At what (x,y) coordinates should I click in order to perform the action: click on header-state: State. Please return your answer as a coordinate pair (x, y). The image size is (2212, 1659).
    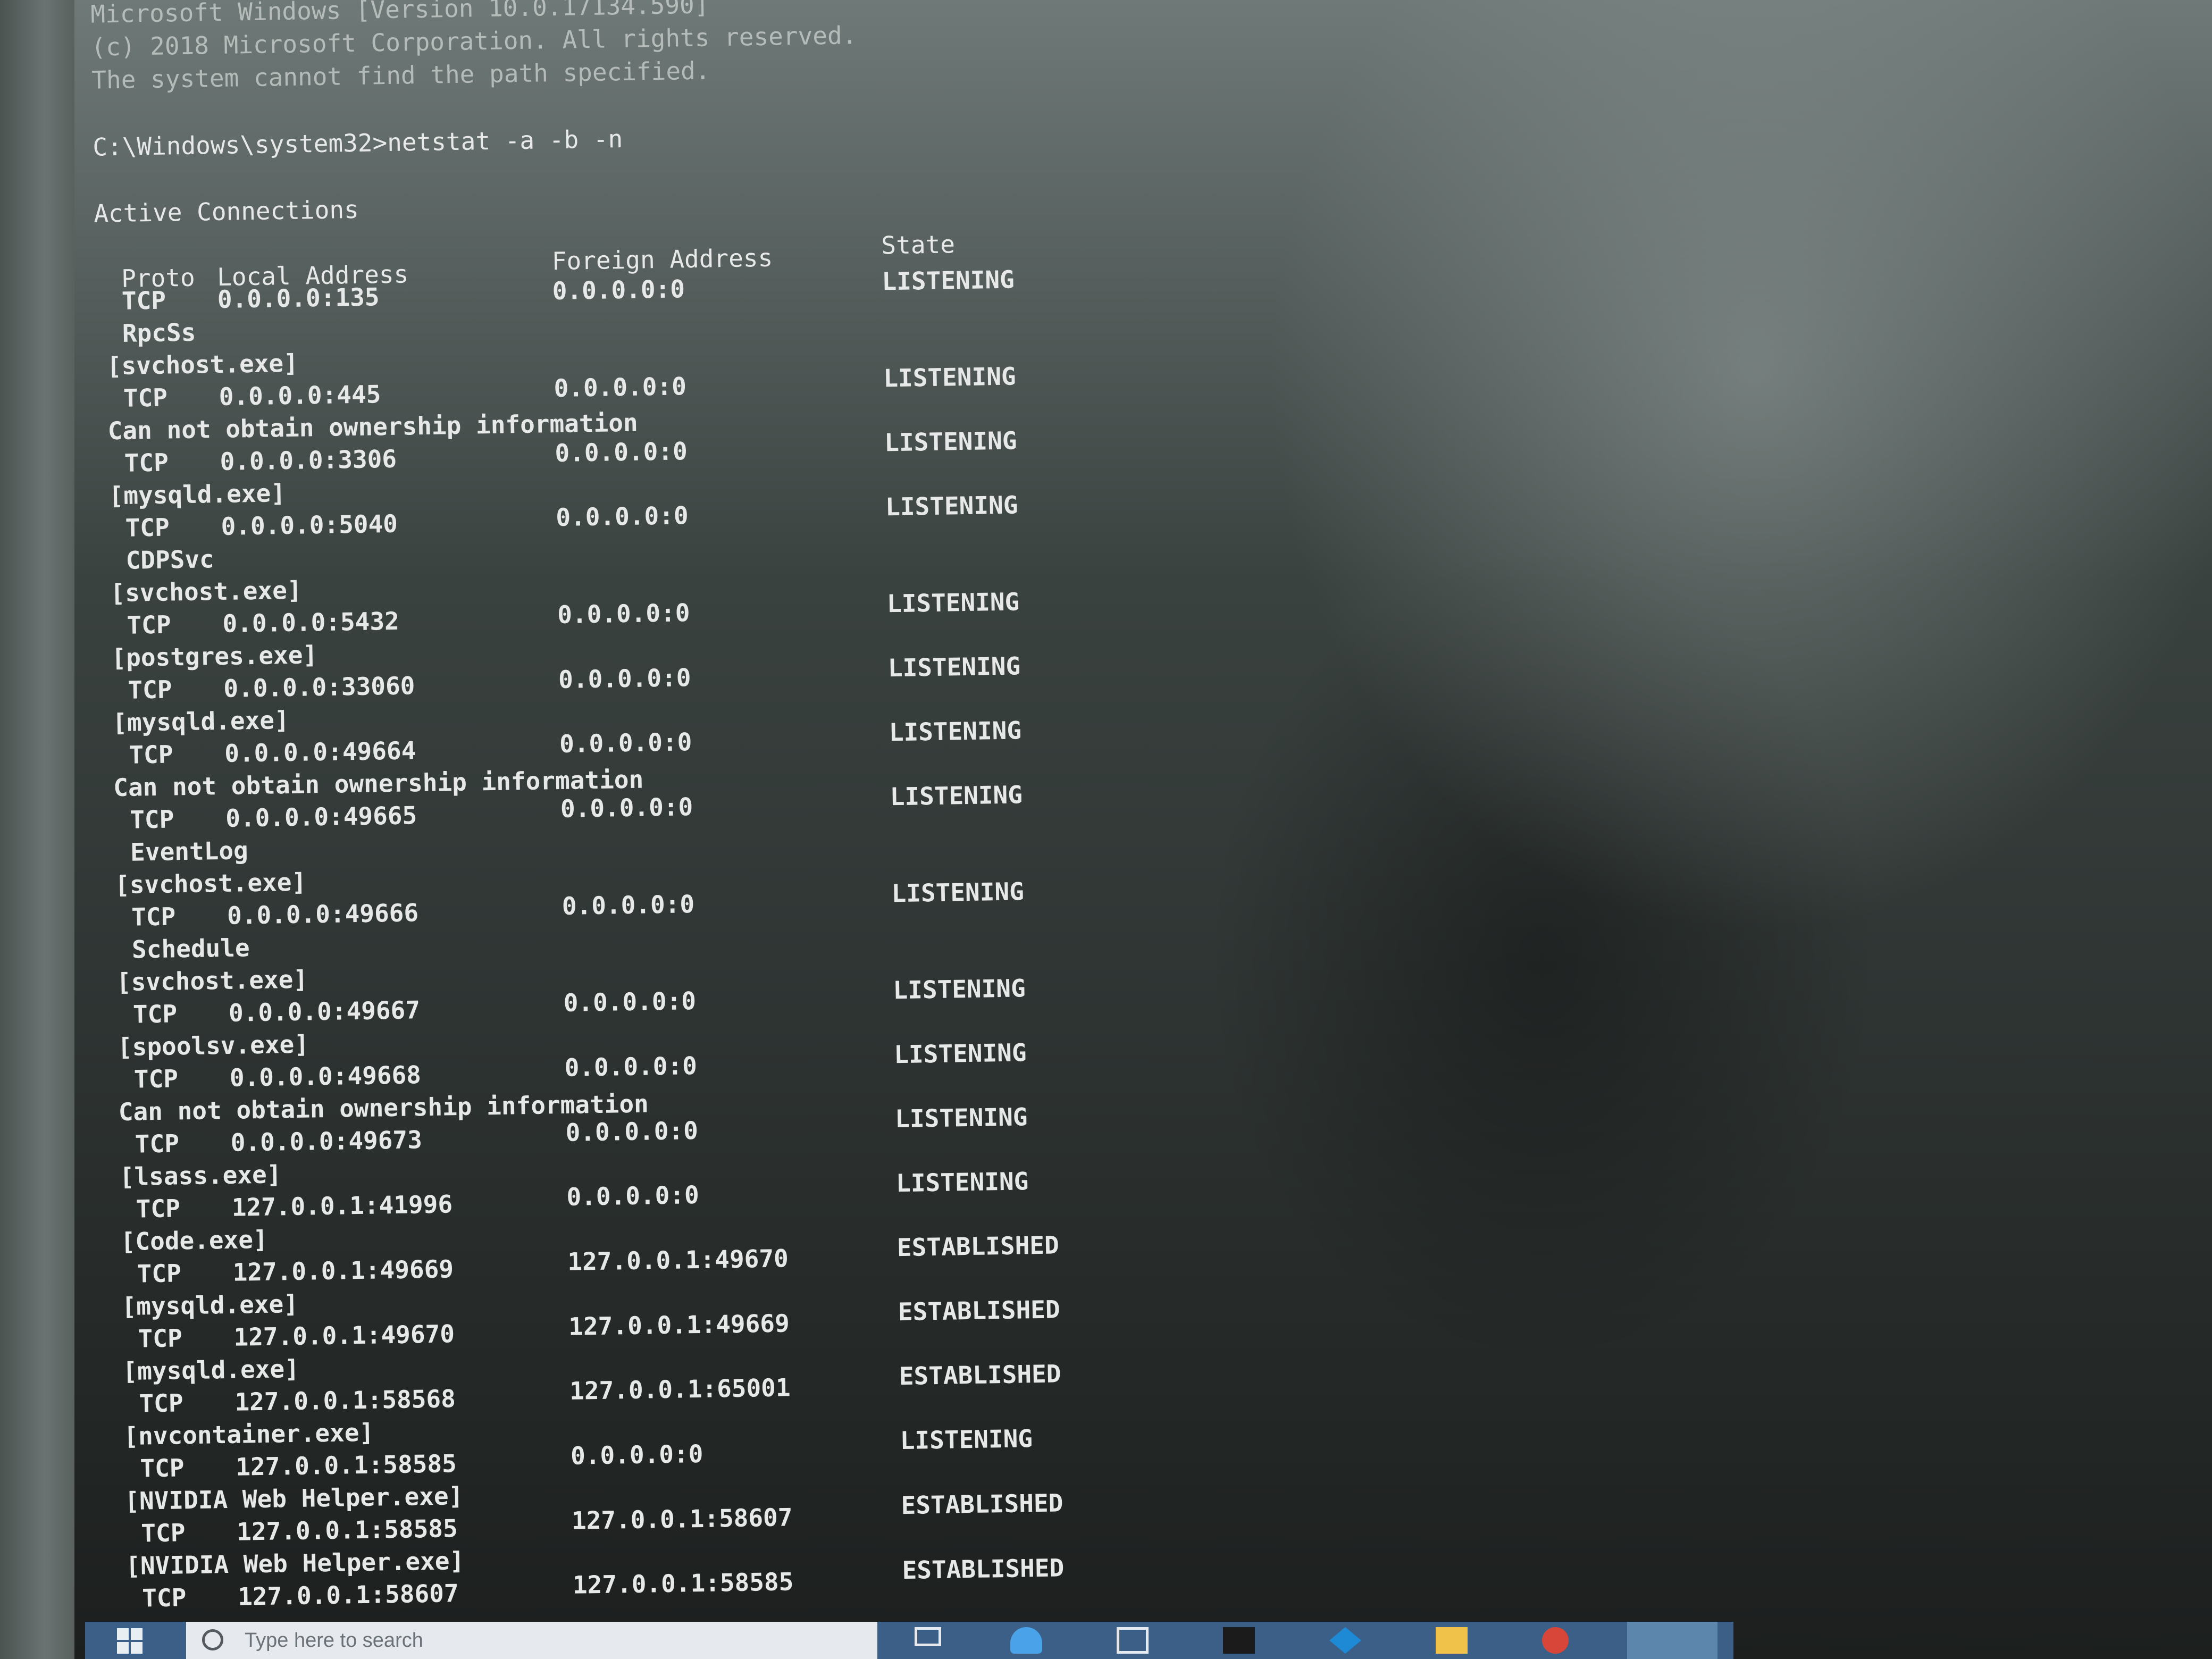
    Looking at the image, I should click on (918, 245).